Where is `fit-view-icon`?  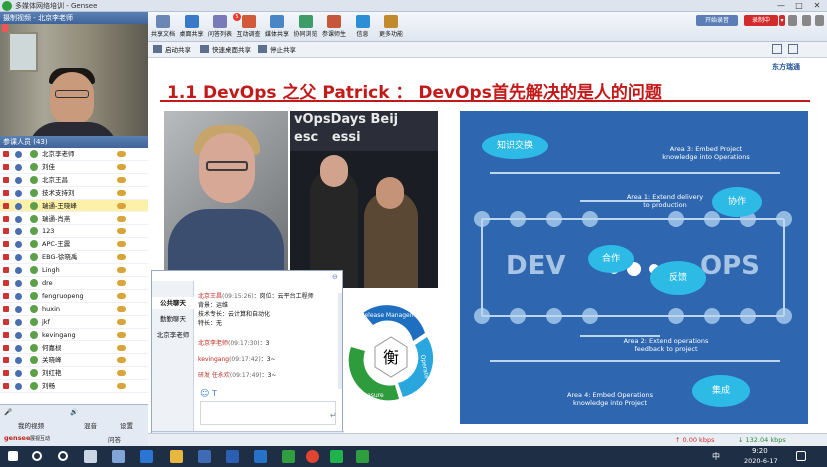
fit-view-icon is located at coordinates (777, 49).